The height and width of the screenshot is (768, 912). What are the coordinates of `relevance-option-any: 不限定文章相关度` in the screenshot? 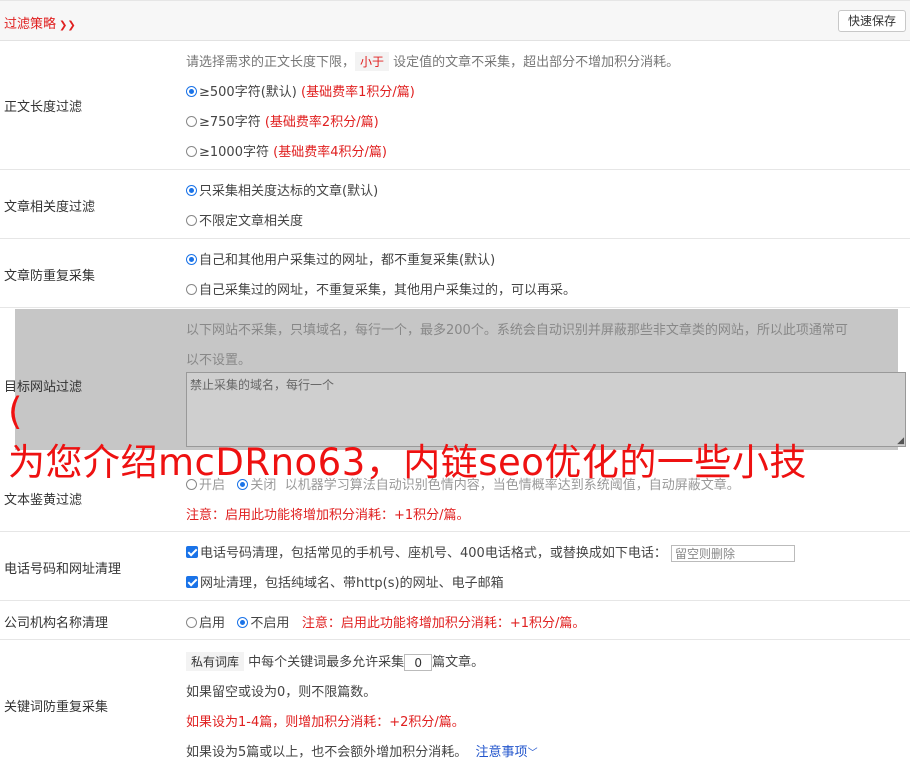 It's located at (244, 219).